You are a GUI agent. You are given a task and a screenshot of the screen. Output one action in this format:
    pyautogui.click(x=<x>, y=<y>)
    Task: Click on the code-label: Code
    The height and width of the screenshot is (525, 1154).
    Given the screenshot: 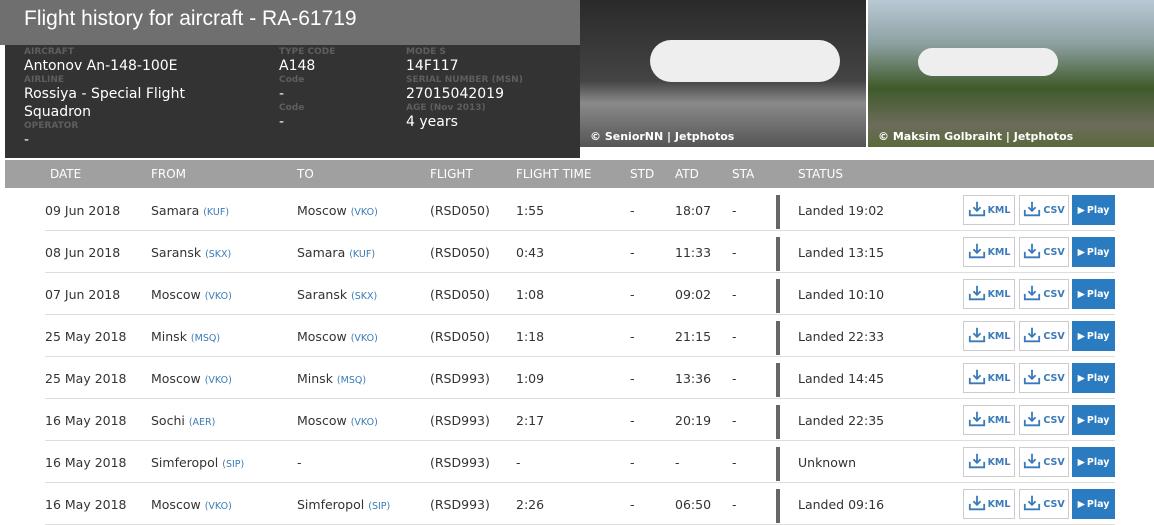 What is the action you would take?
    pyautogui.click(x=292, y=108)
    